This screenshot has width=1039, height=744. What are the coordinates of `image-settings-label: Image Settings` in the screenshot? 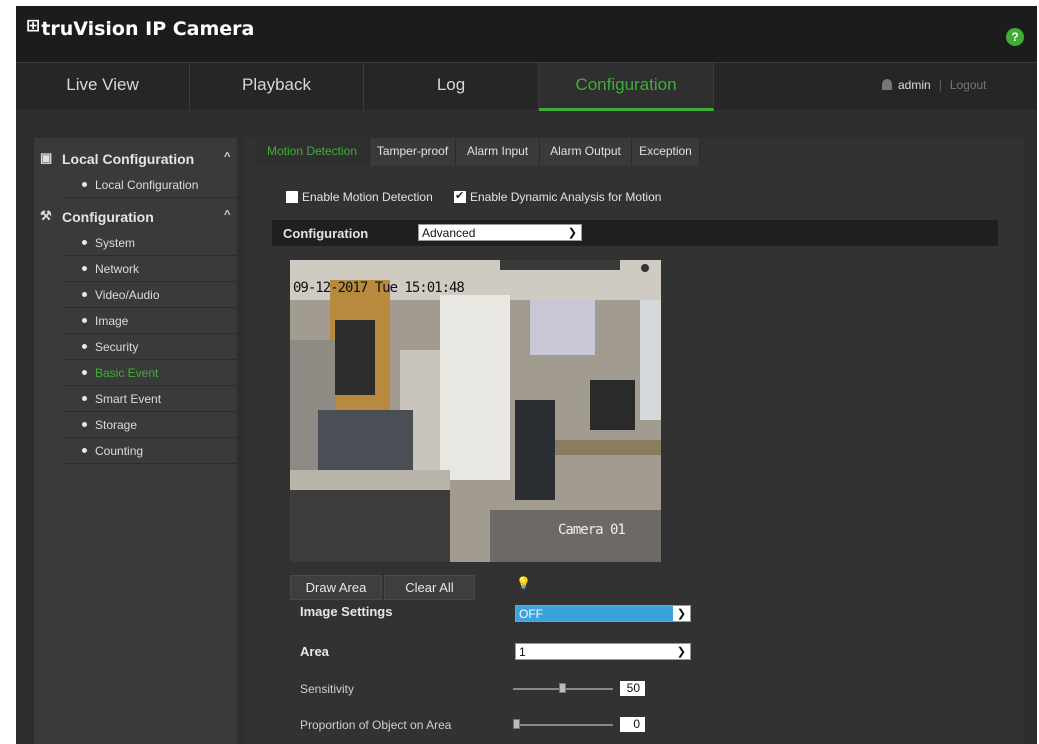 It's located at (346, 611).